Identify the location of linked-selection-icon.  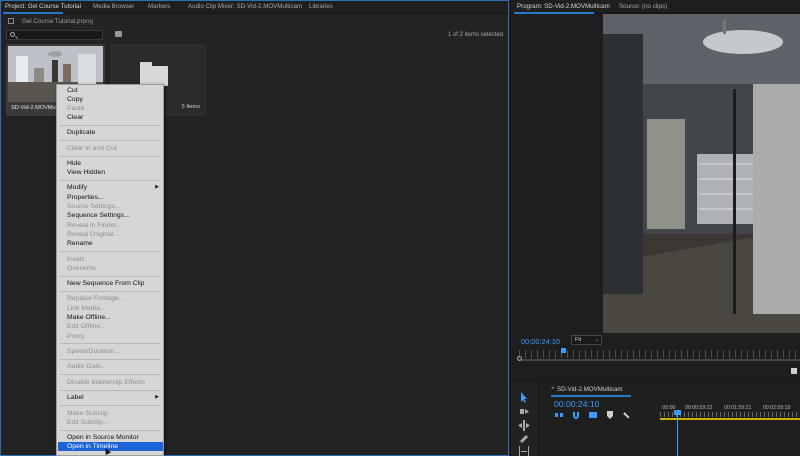
(593, 415).